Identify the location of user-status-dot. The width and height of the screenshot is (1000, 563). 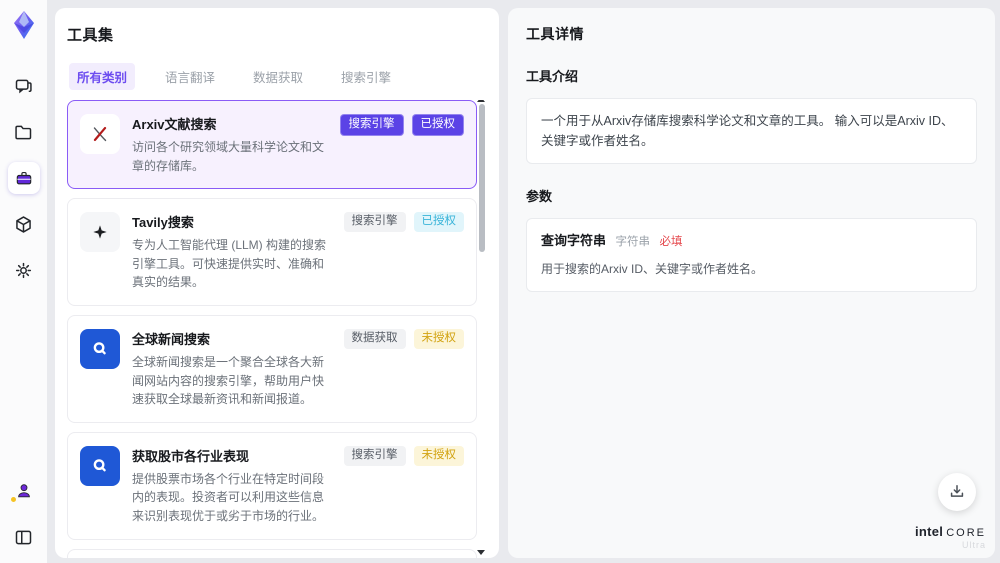
(13, 499).